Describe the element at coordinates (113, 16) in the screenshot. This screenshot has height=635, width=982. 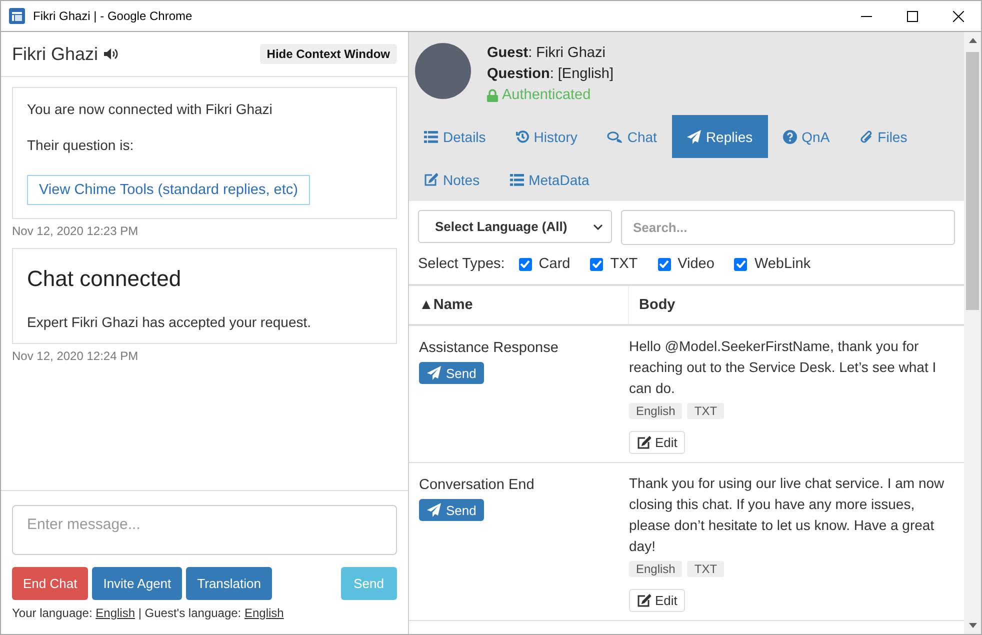
I see `window-title: Fikri Ghazi | - Google Chrome` at that location.